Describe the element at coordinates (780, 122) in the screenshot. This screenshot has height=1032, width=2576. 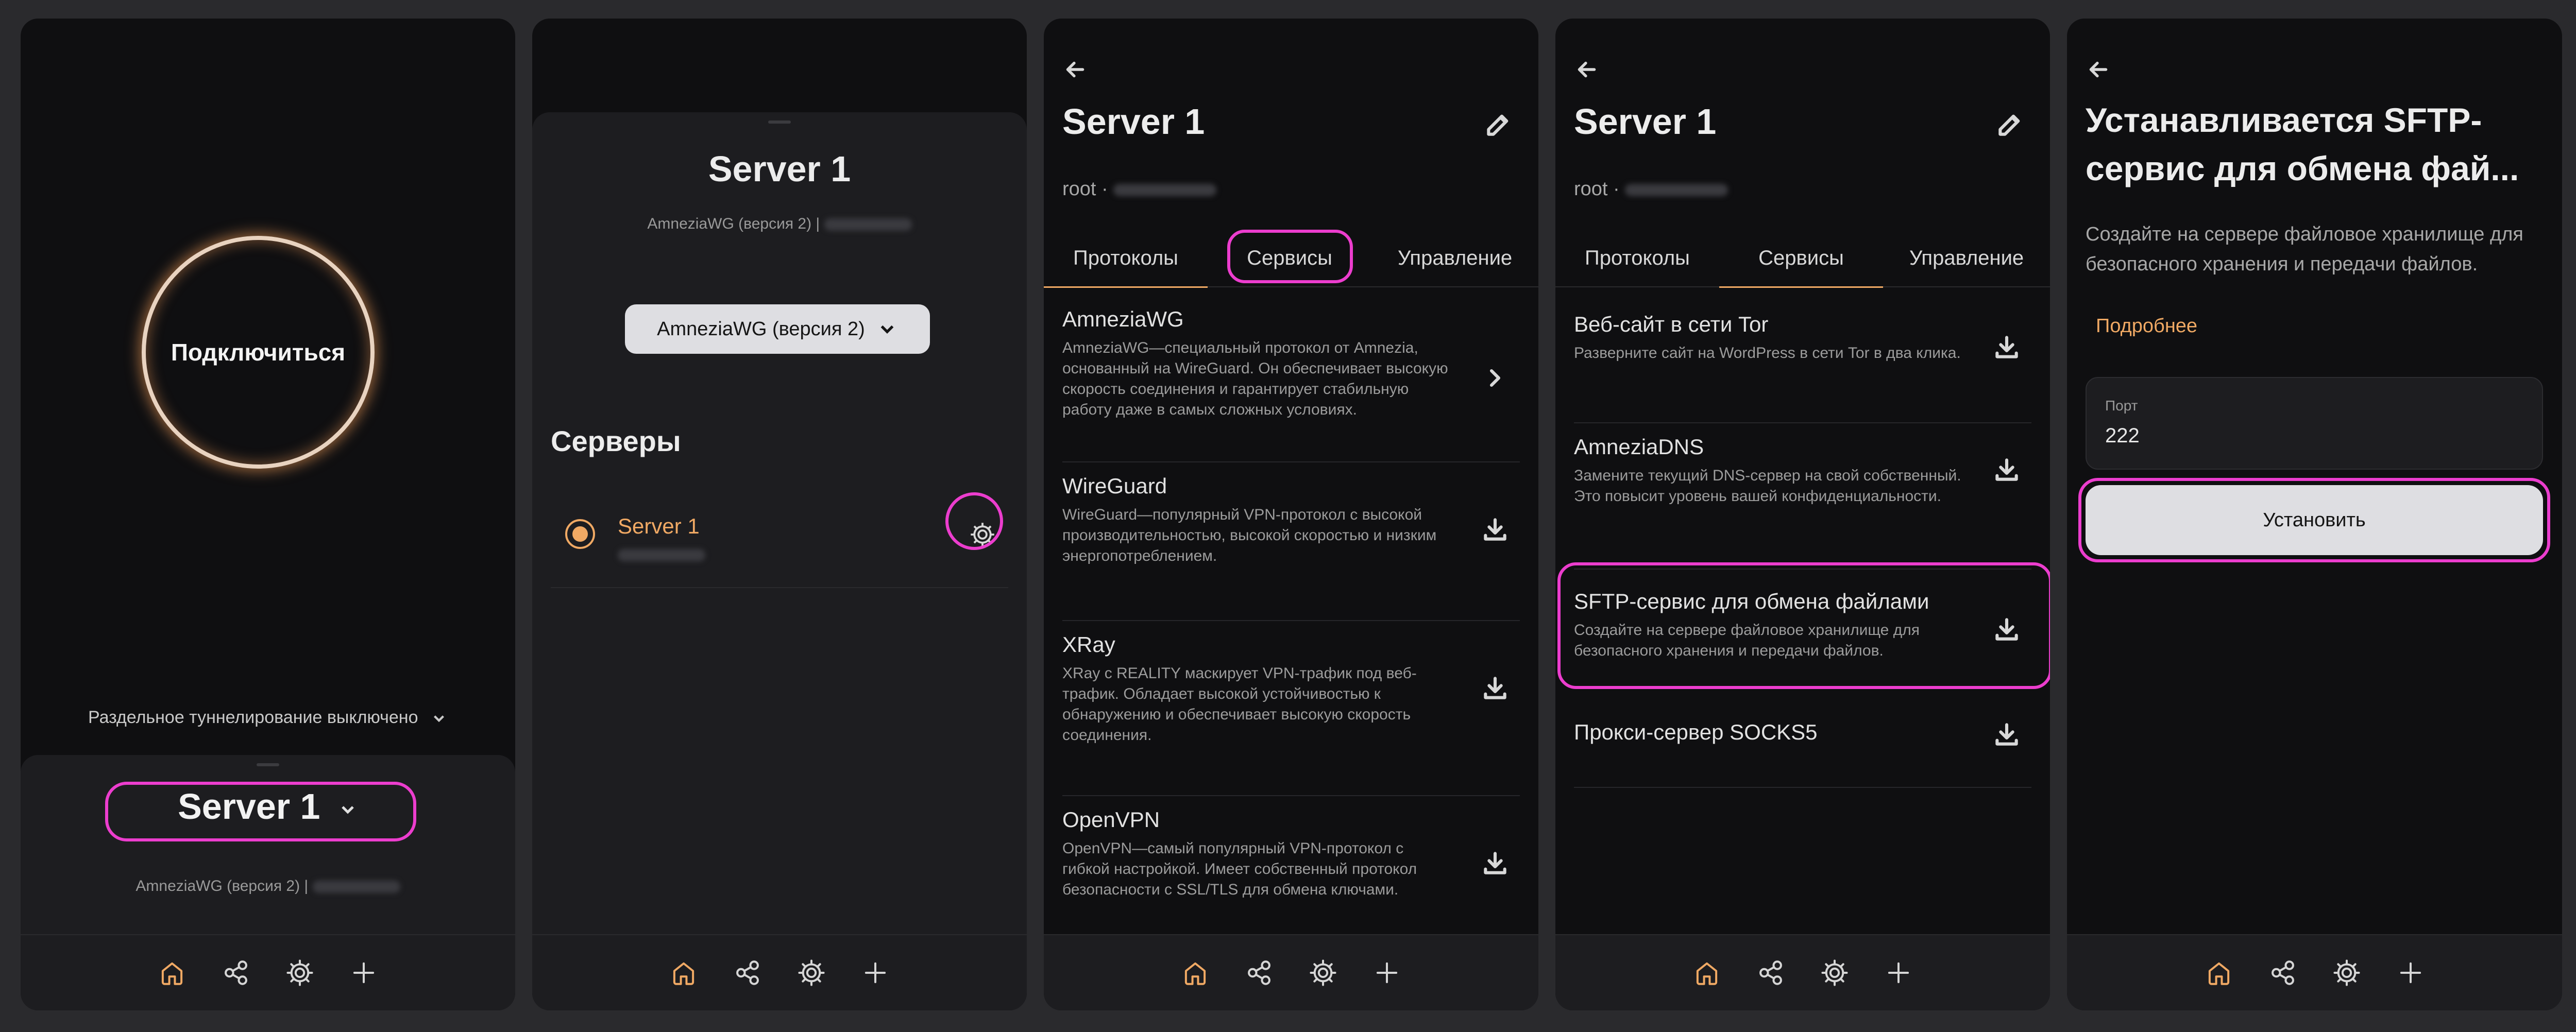
I see `sheet-handle` at that location.